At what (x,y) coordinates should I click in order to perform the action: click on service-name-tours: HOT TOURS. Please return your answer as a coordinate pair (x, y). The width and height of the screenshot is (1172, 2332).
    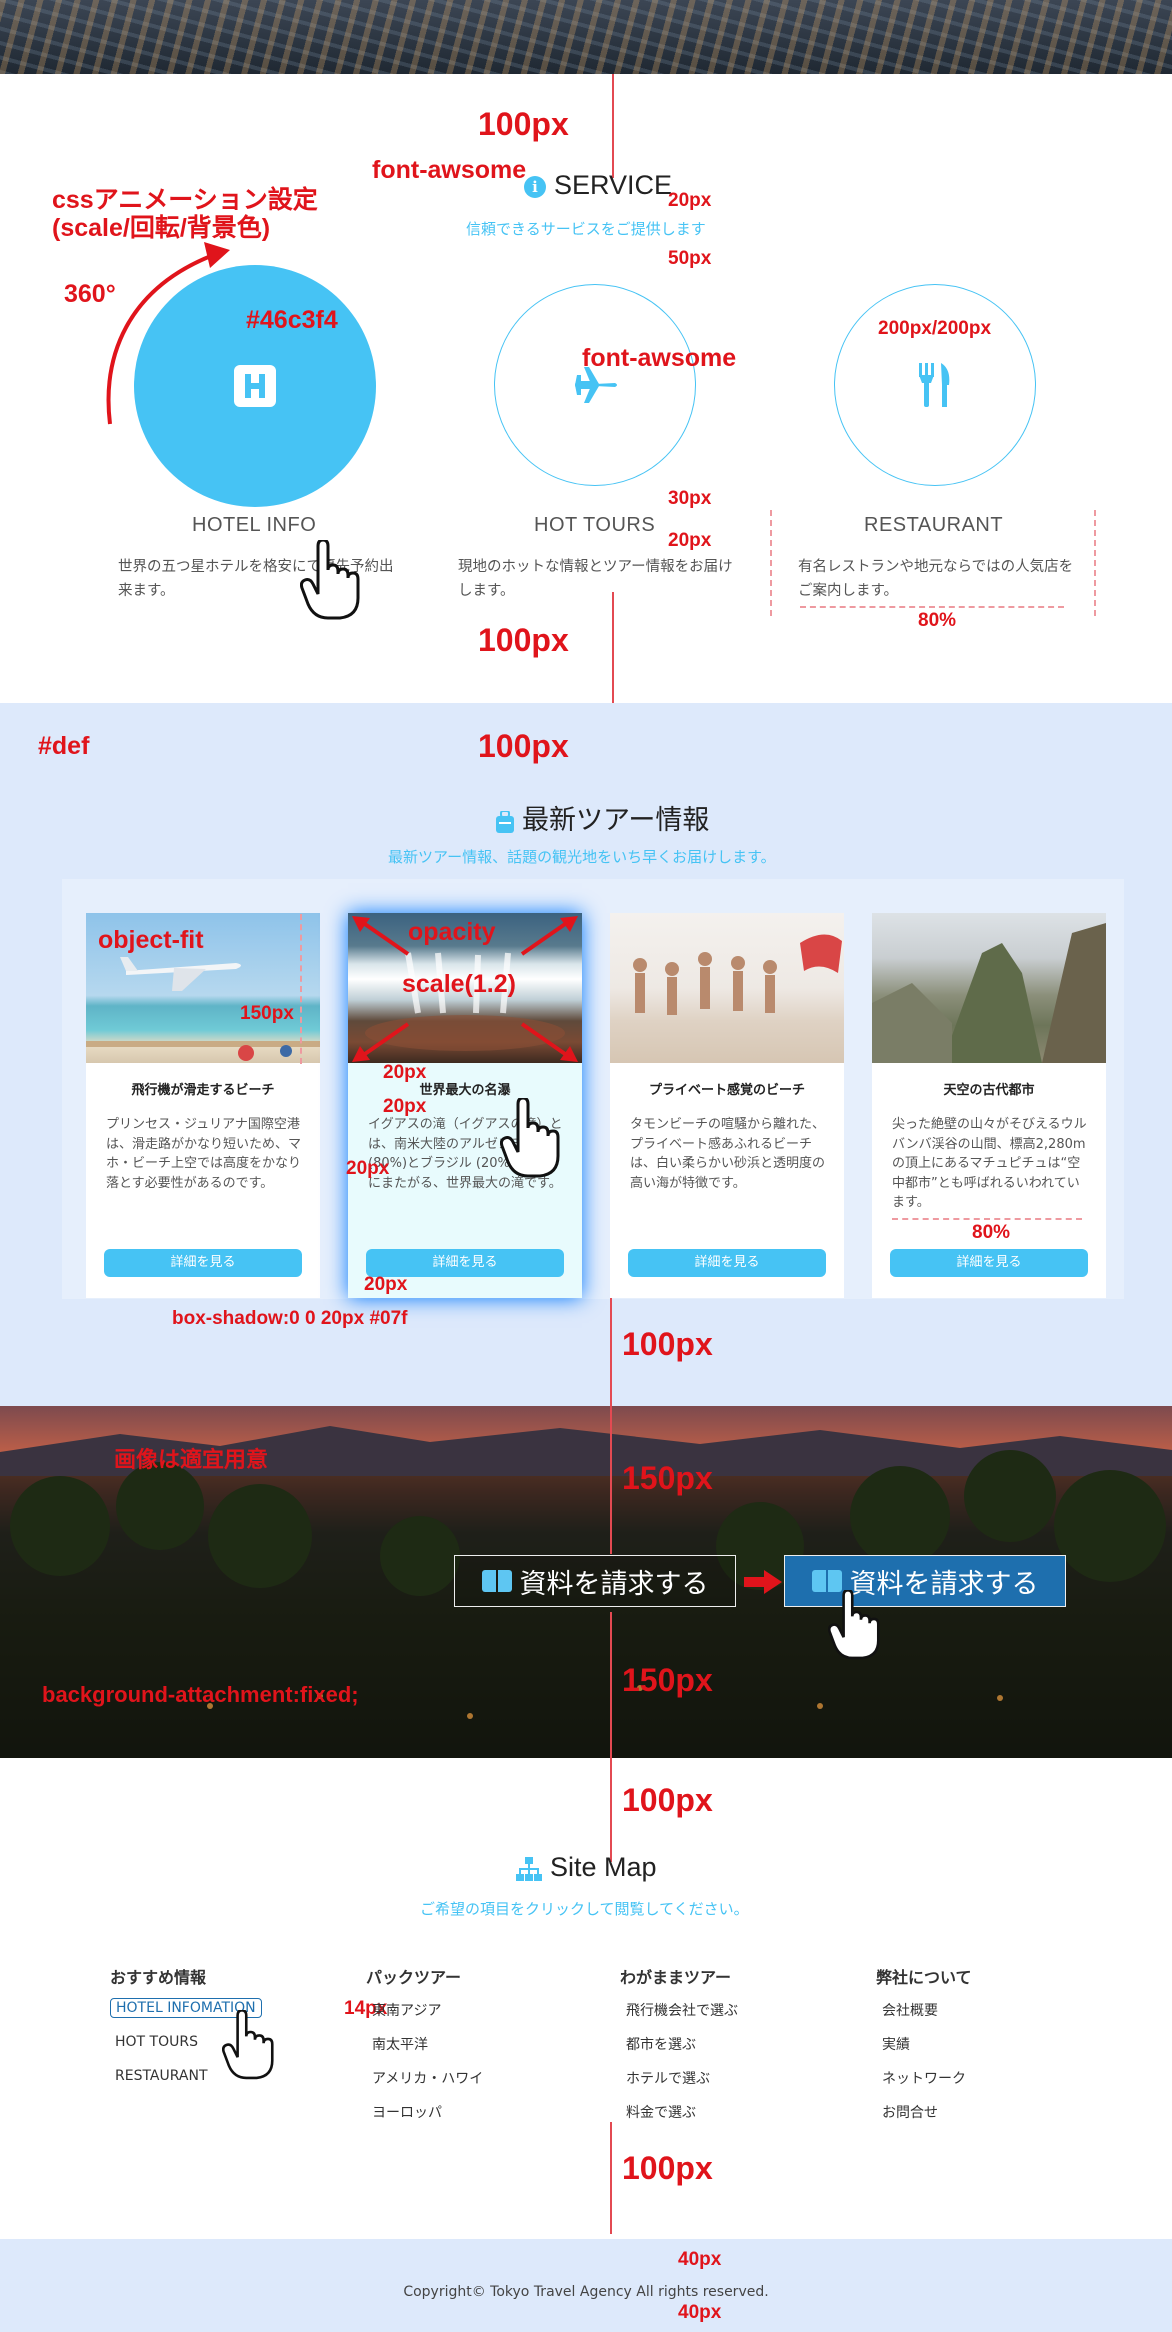
    Looking at the image, I should click on (595, 525).